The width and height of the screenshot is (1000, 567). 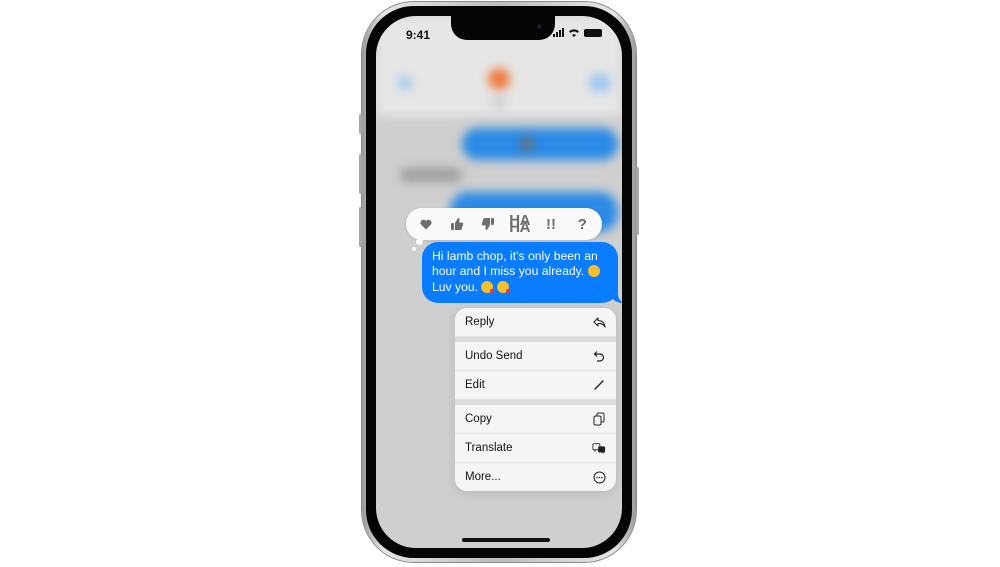 I want to click on action-button, so click(x=360, y=124).